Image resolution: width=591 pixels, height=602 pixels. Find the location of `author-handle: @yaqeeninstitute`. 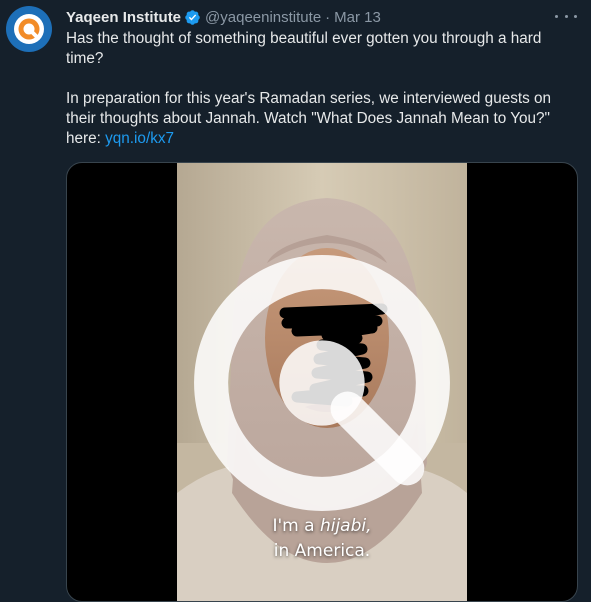

author-handle: @yaqeeninstitute is located at coordinates (263, 17).